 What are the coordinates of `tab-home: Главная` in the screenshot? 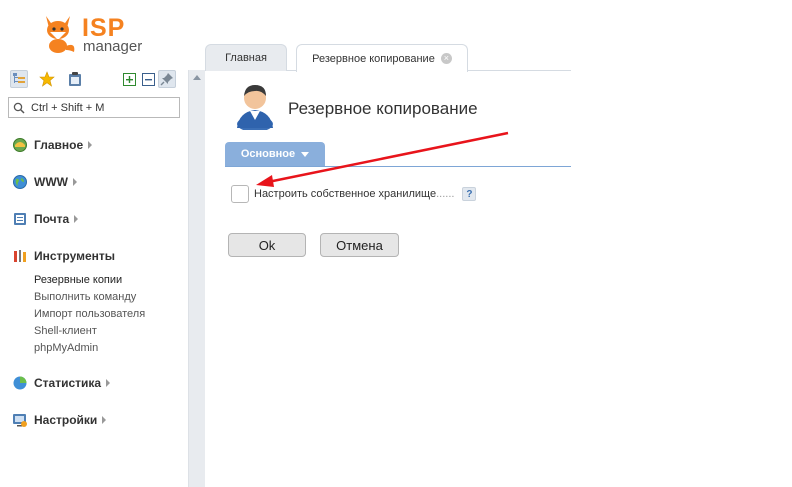 It's located at (246, 57).